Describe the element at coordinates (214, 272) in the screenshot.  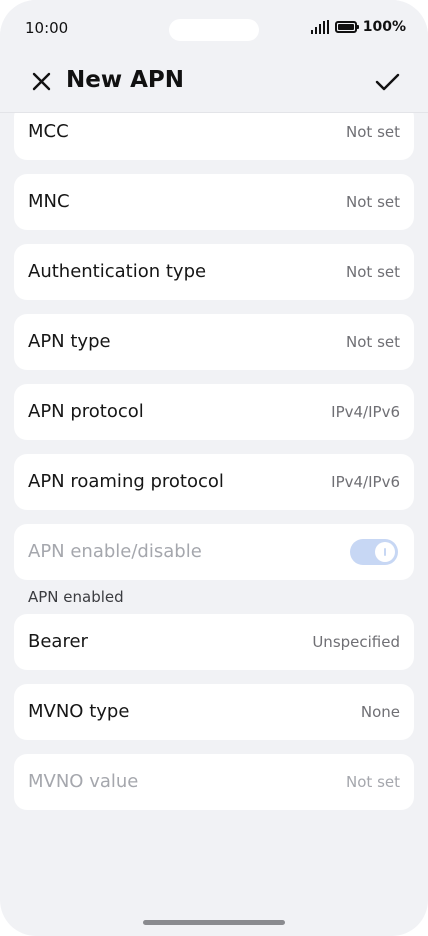
I see `row-authentication-type: Authentication type Not set` at that location.